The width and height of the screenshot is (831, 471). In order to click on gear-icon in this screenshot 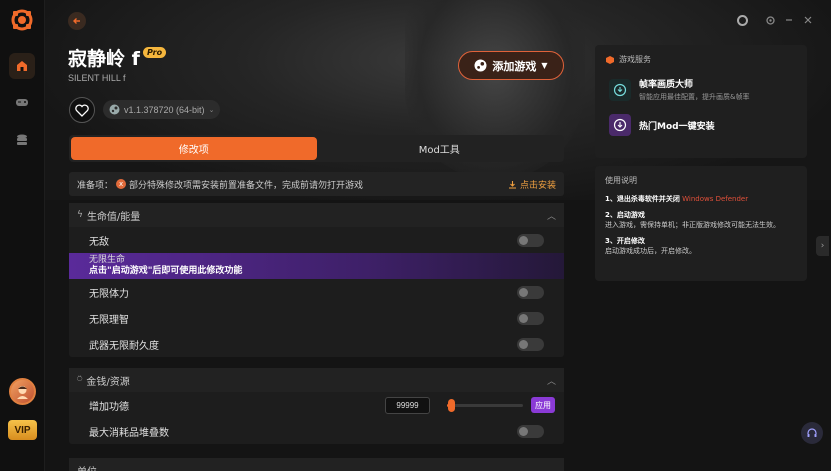, I will do `click(770, 20)`.